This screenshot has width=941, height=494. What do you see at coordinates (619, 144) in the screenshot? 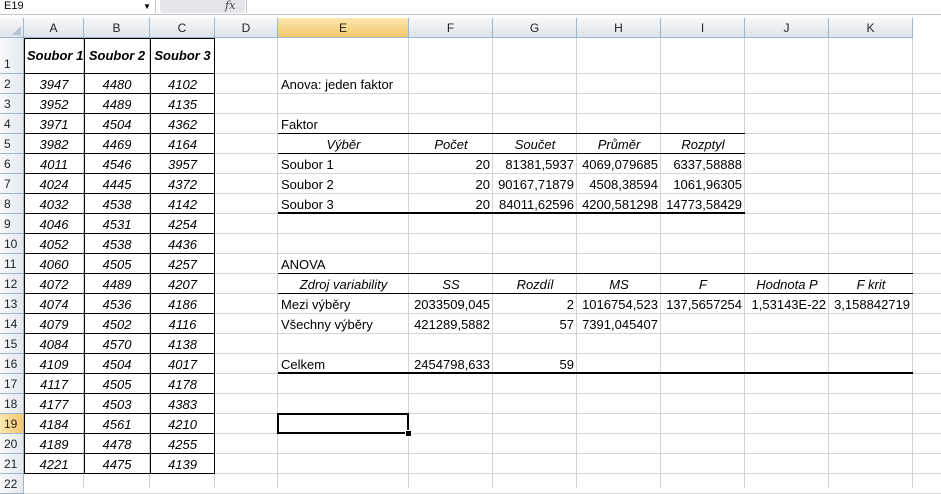
I see `summary-header: Průměr` at bounding box center [619, 144].